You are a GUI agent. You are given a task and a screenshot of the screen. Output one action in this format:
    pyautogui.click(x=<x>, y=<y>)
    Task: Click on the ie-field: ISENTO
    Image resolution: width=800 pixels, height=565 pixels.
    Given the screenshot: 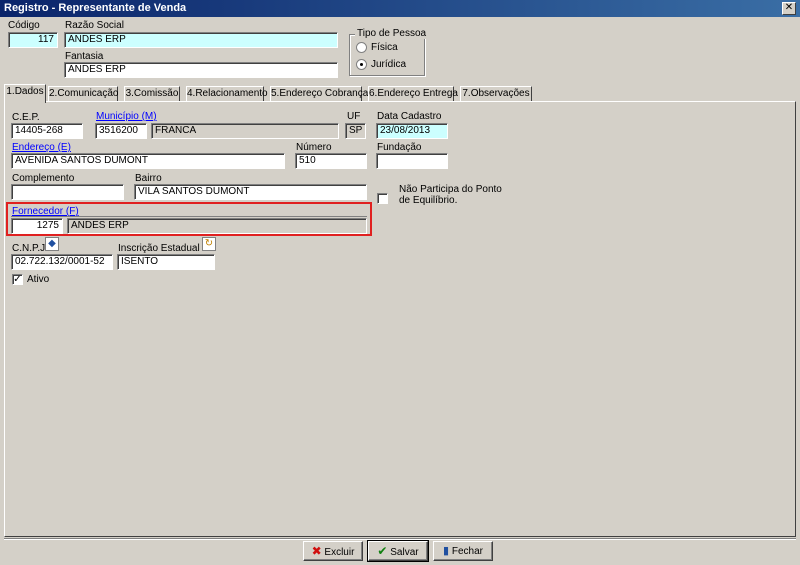 What is the action you would take?
    pyautogui.click(x=166, y=262)
    